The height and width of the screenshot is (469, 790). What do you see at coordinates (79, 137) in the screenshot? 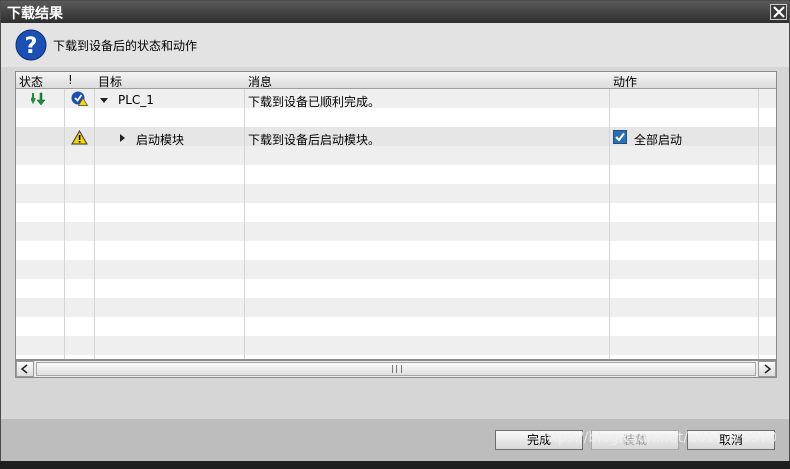
I see `warning-icon` at bounding box center [79, 137].